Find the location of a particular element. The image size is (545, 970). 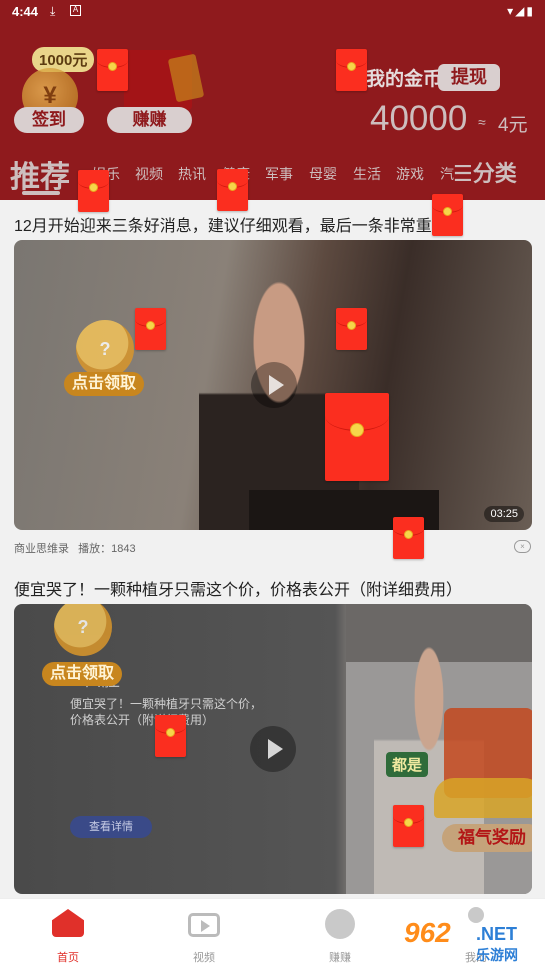

tab-life: 生活 is located at coordinates (367, 174).